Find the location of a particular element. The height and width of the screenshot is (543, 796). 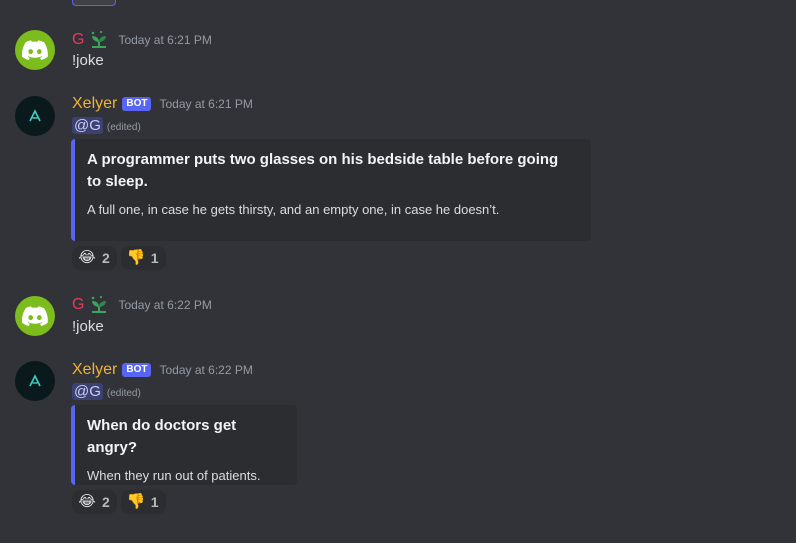

embed-description: When they run out of patients. is located at coordinates (174, 475).